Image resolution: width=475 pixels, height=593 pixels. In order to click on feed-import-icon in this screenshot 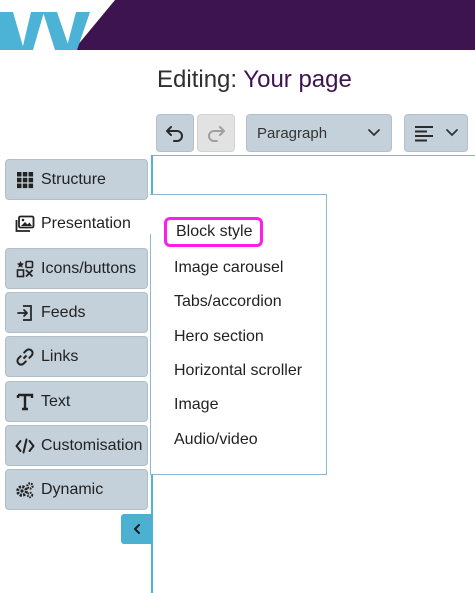, I will do `click(25, 313)`.